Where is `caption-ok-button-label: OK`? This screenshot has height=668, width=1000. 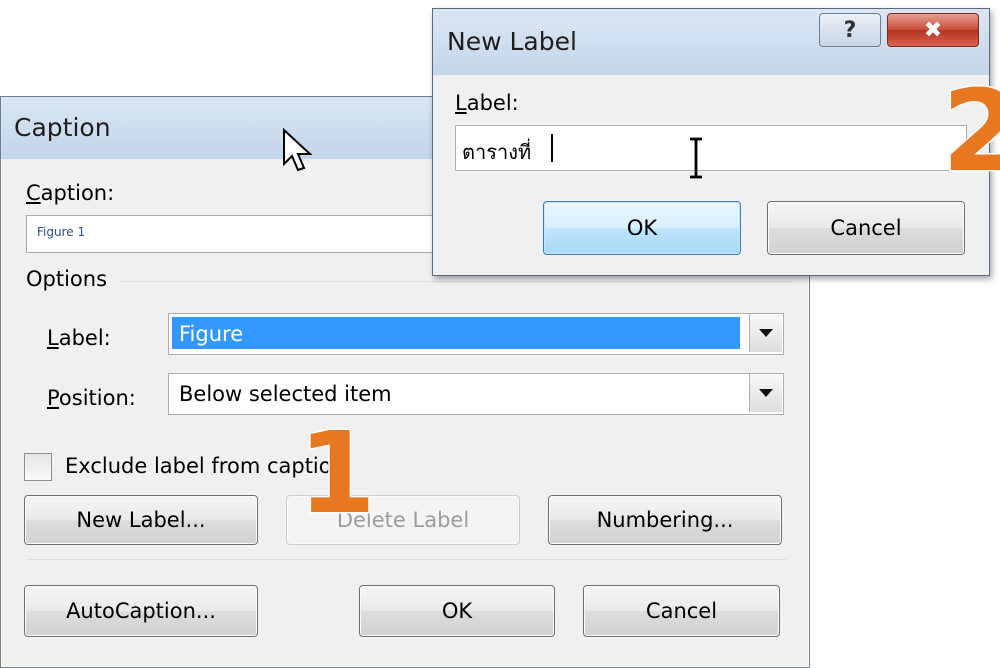 caption-ok-button-label: OK is located at coordinates (457, 611).